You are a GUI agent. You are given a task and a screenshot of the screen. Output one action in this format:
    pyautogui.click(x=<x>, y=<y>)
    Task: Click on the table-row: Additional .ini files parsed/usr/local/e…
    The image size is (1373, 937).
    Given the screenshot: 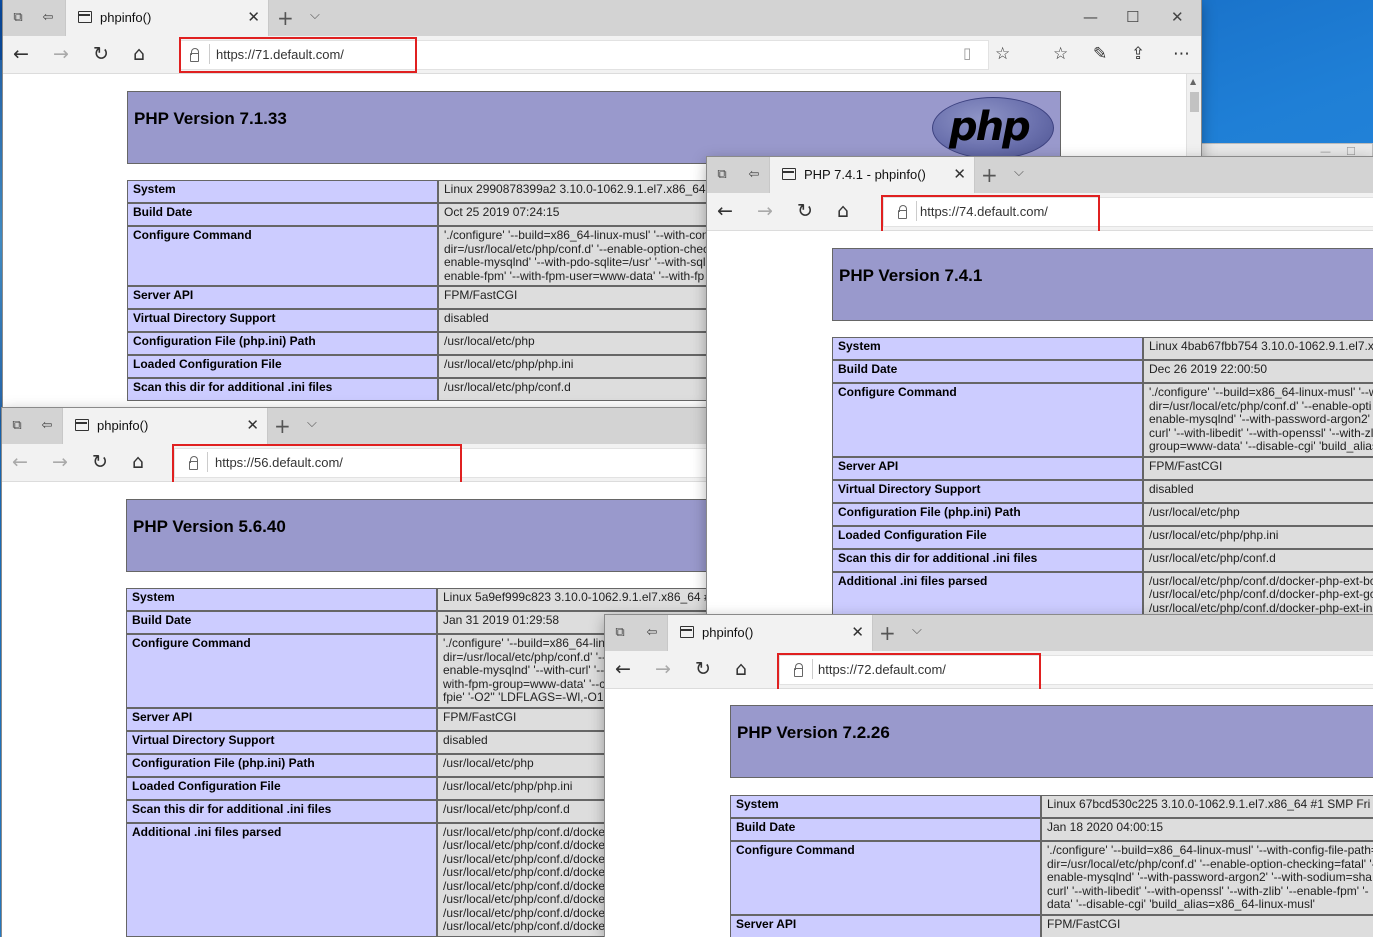 What is the action you would take?
    pyautogui.click(x=1102, y=594)
    